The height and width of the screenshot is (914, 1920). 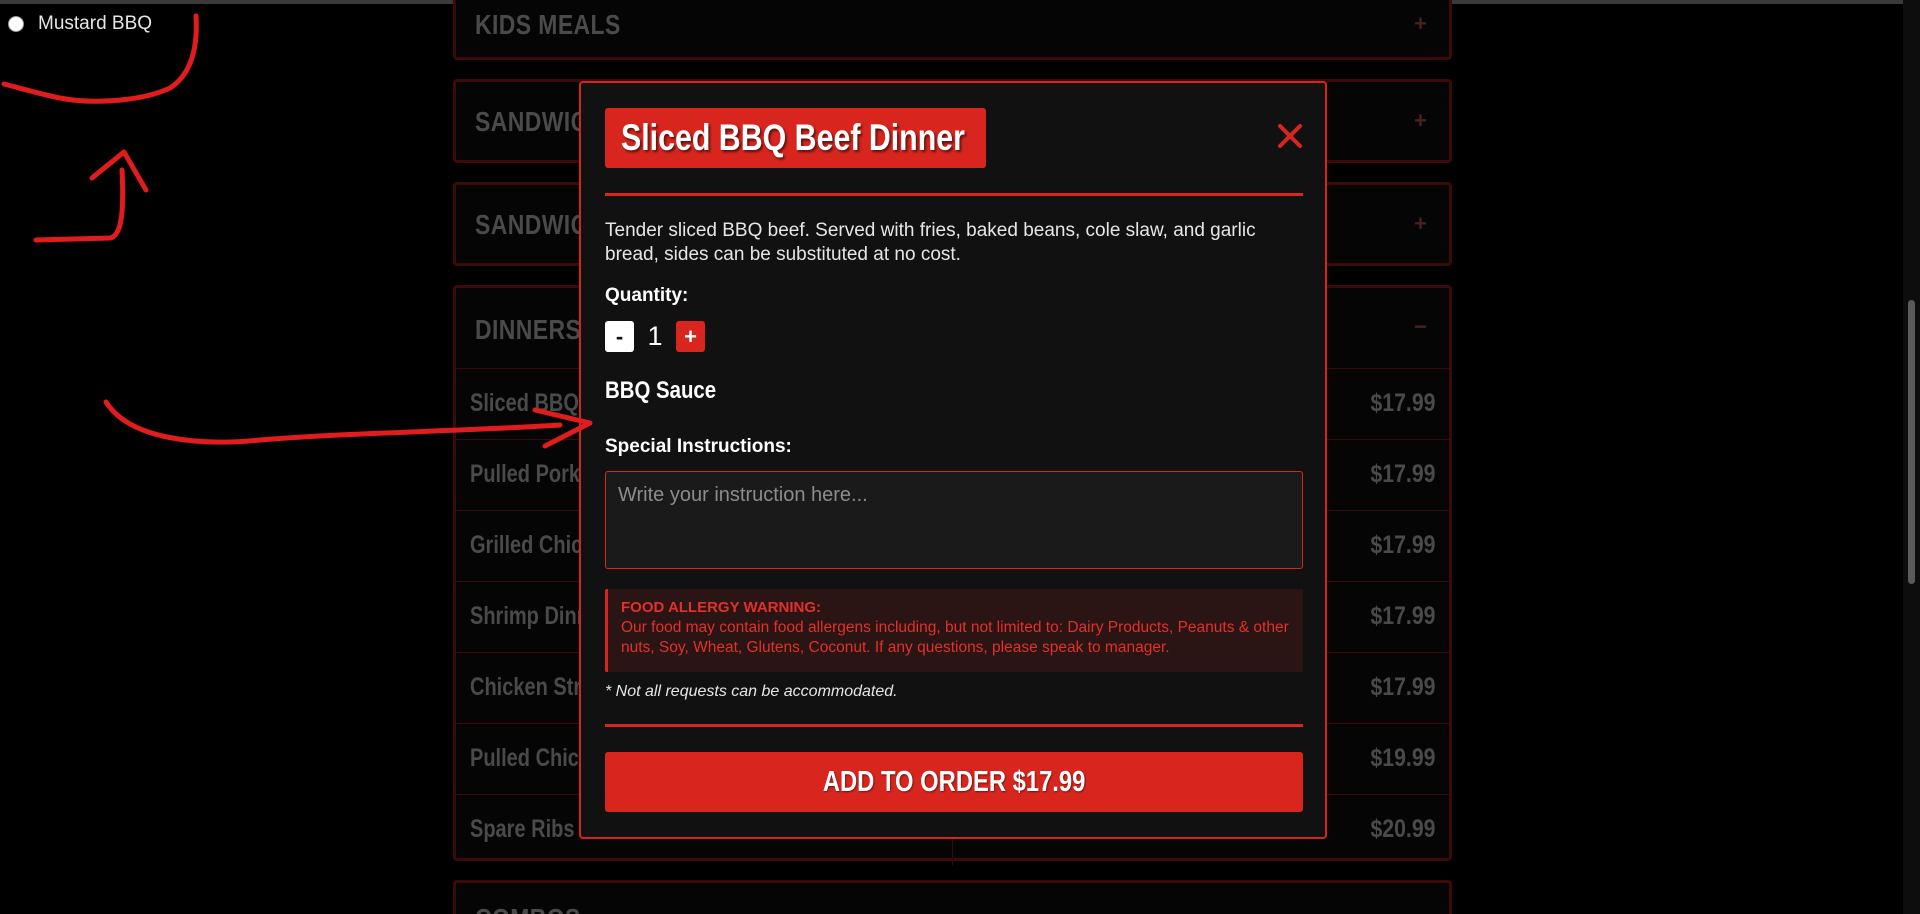 What do you see at coordinates (952, 897) in the screenshot?
I see `category-combos: COMBOS` at bounding box center [952, 897].